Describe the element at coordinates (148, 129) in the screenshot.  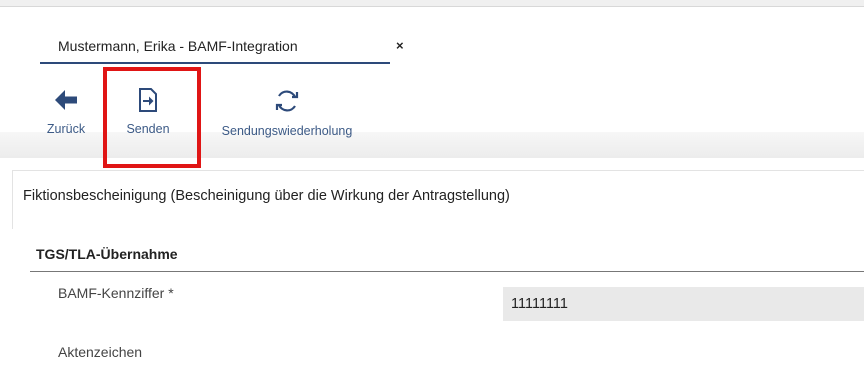
I see `send-button-label: Senden` at that location.